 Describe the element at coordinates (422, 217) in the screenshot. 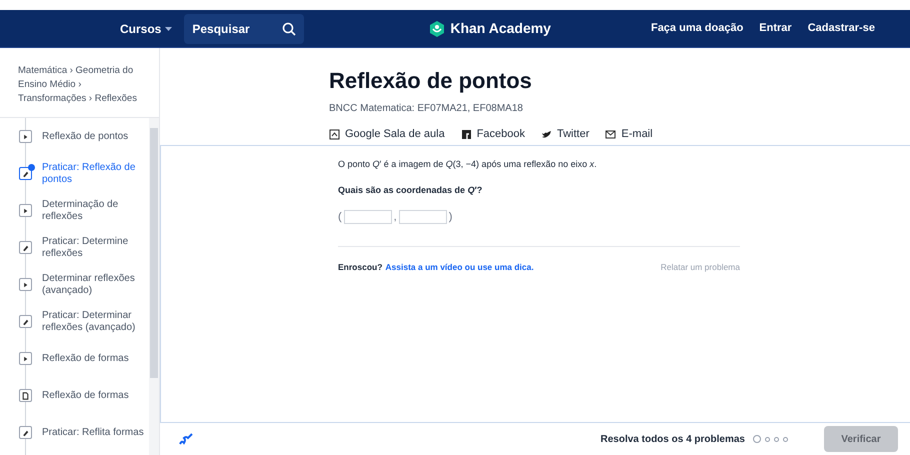

I see `y-coordinate-field` at that location.